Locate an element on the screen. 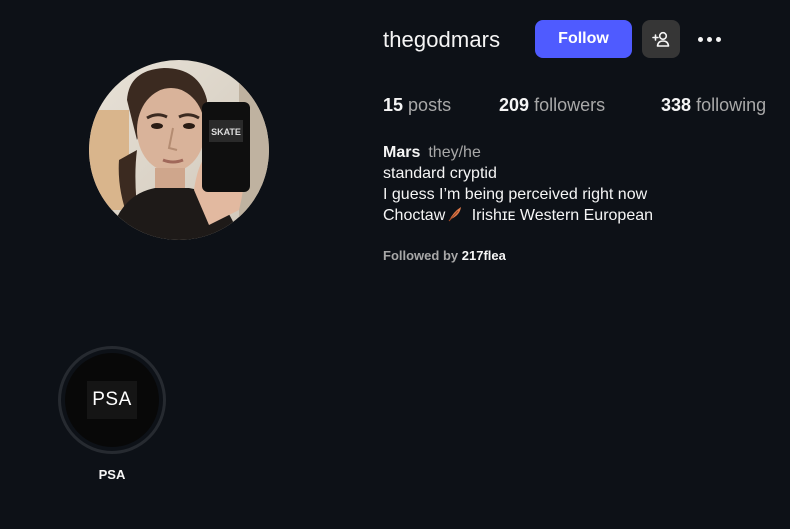 This screenshot has height=529, width=790. svg-text: SKATE is located at coordinates (226, 132).